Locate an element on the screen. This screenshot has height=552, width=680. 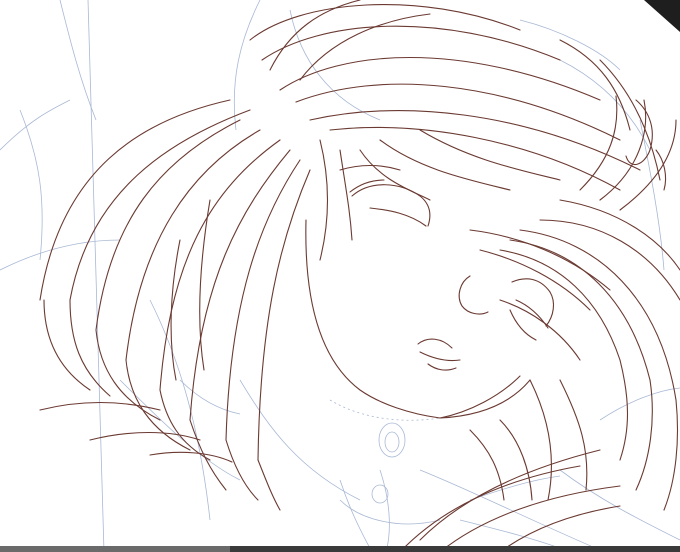
pendant-sketch-inner is located at coordinates (392, 442).